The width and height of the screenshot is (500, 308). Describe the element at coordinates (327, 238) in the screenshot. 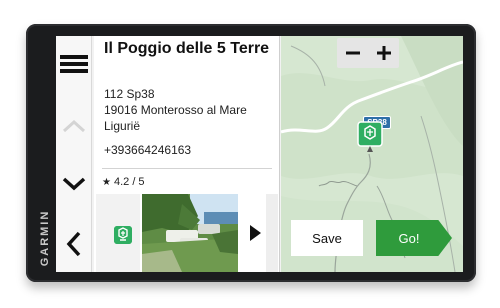

I see `save-button: Save` at that location.